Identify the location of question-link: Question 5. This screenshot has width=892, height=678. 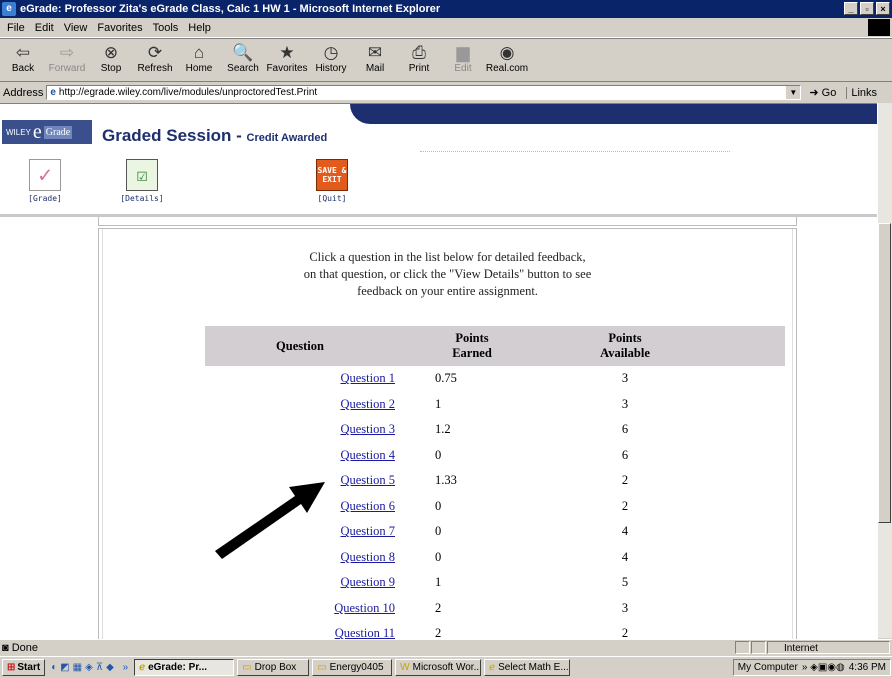
(367, 480).